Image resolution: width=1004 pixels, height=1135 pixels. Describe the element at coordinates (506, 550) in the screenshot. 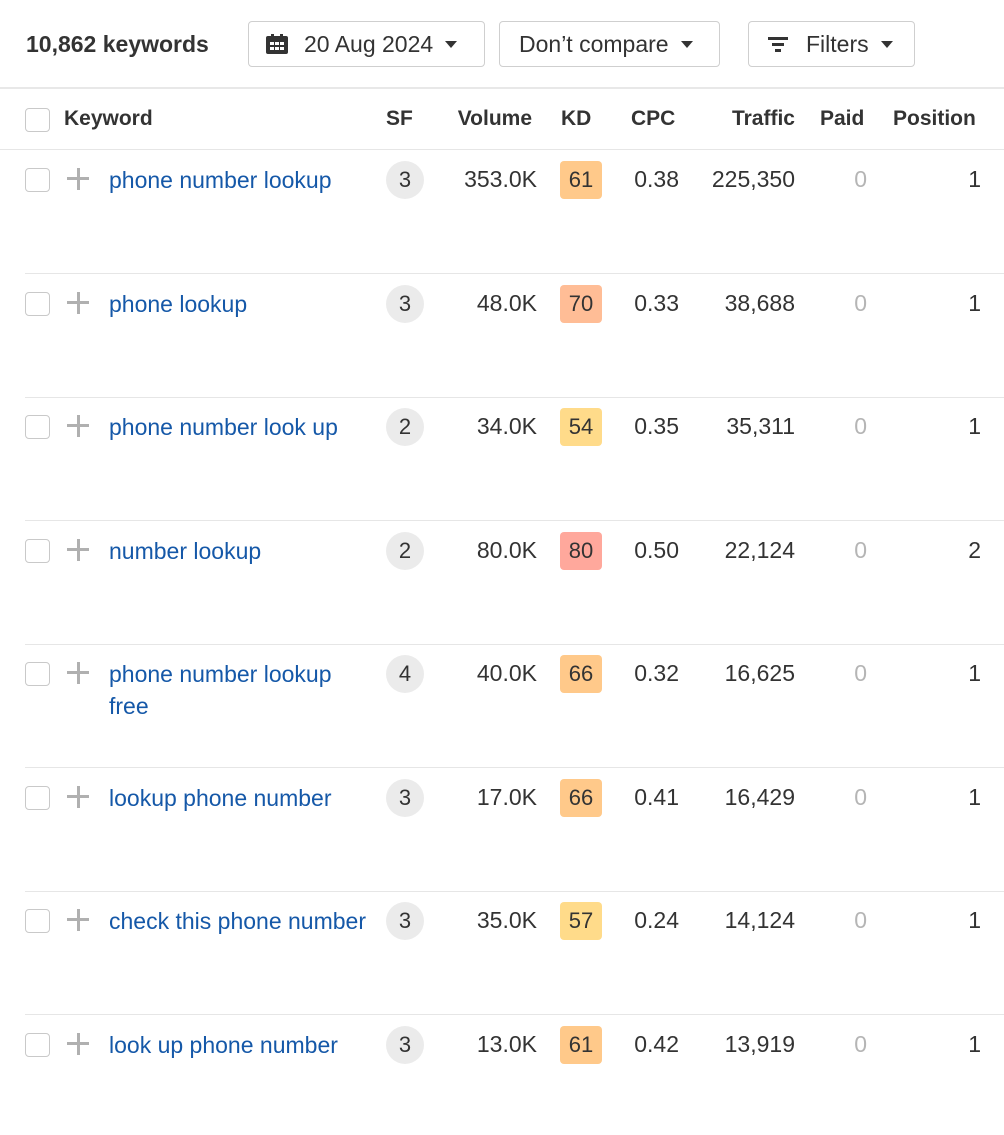

I see `volume-value: 80.0K` at that location.